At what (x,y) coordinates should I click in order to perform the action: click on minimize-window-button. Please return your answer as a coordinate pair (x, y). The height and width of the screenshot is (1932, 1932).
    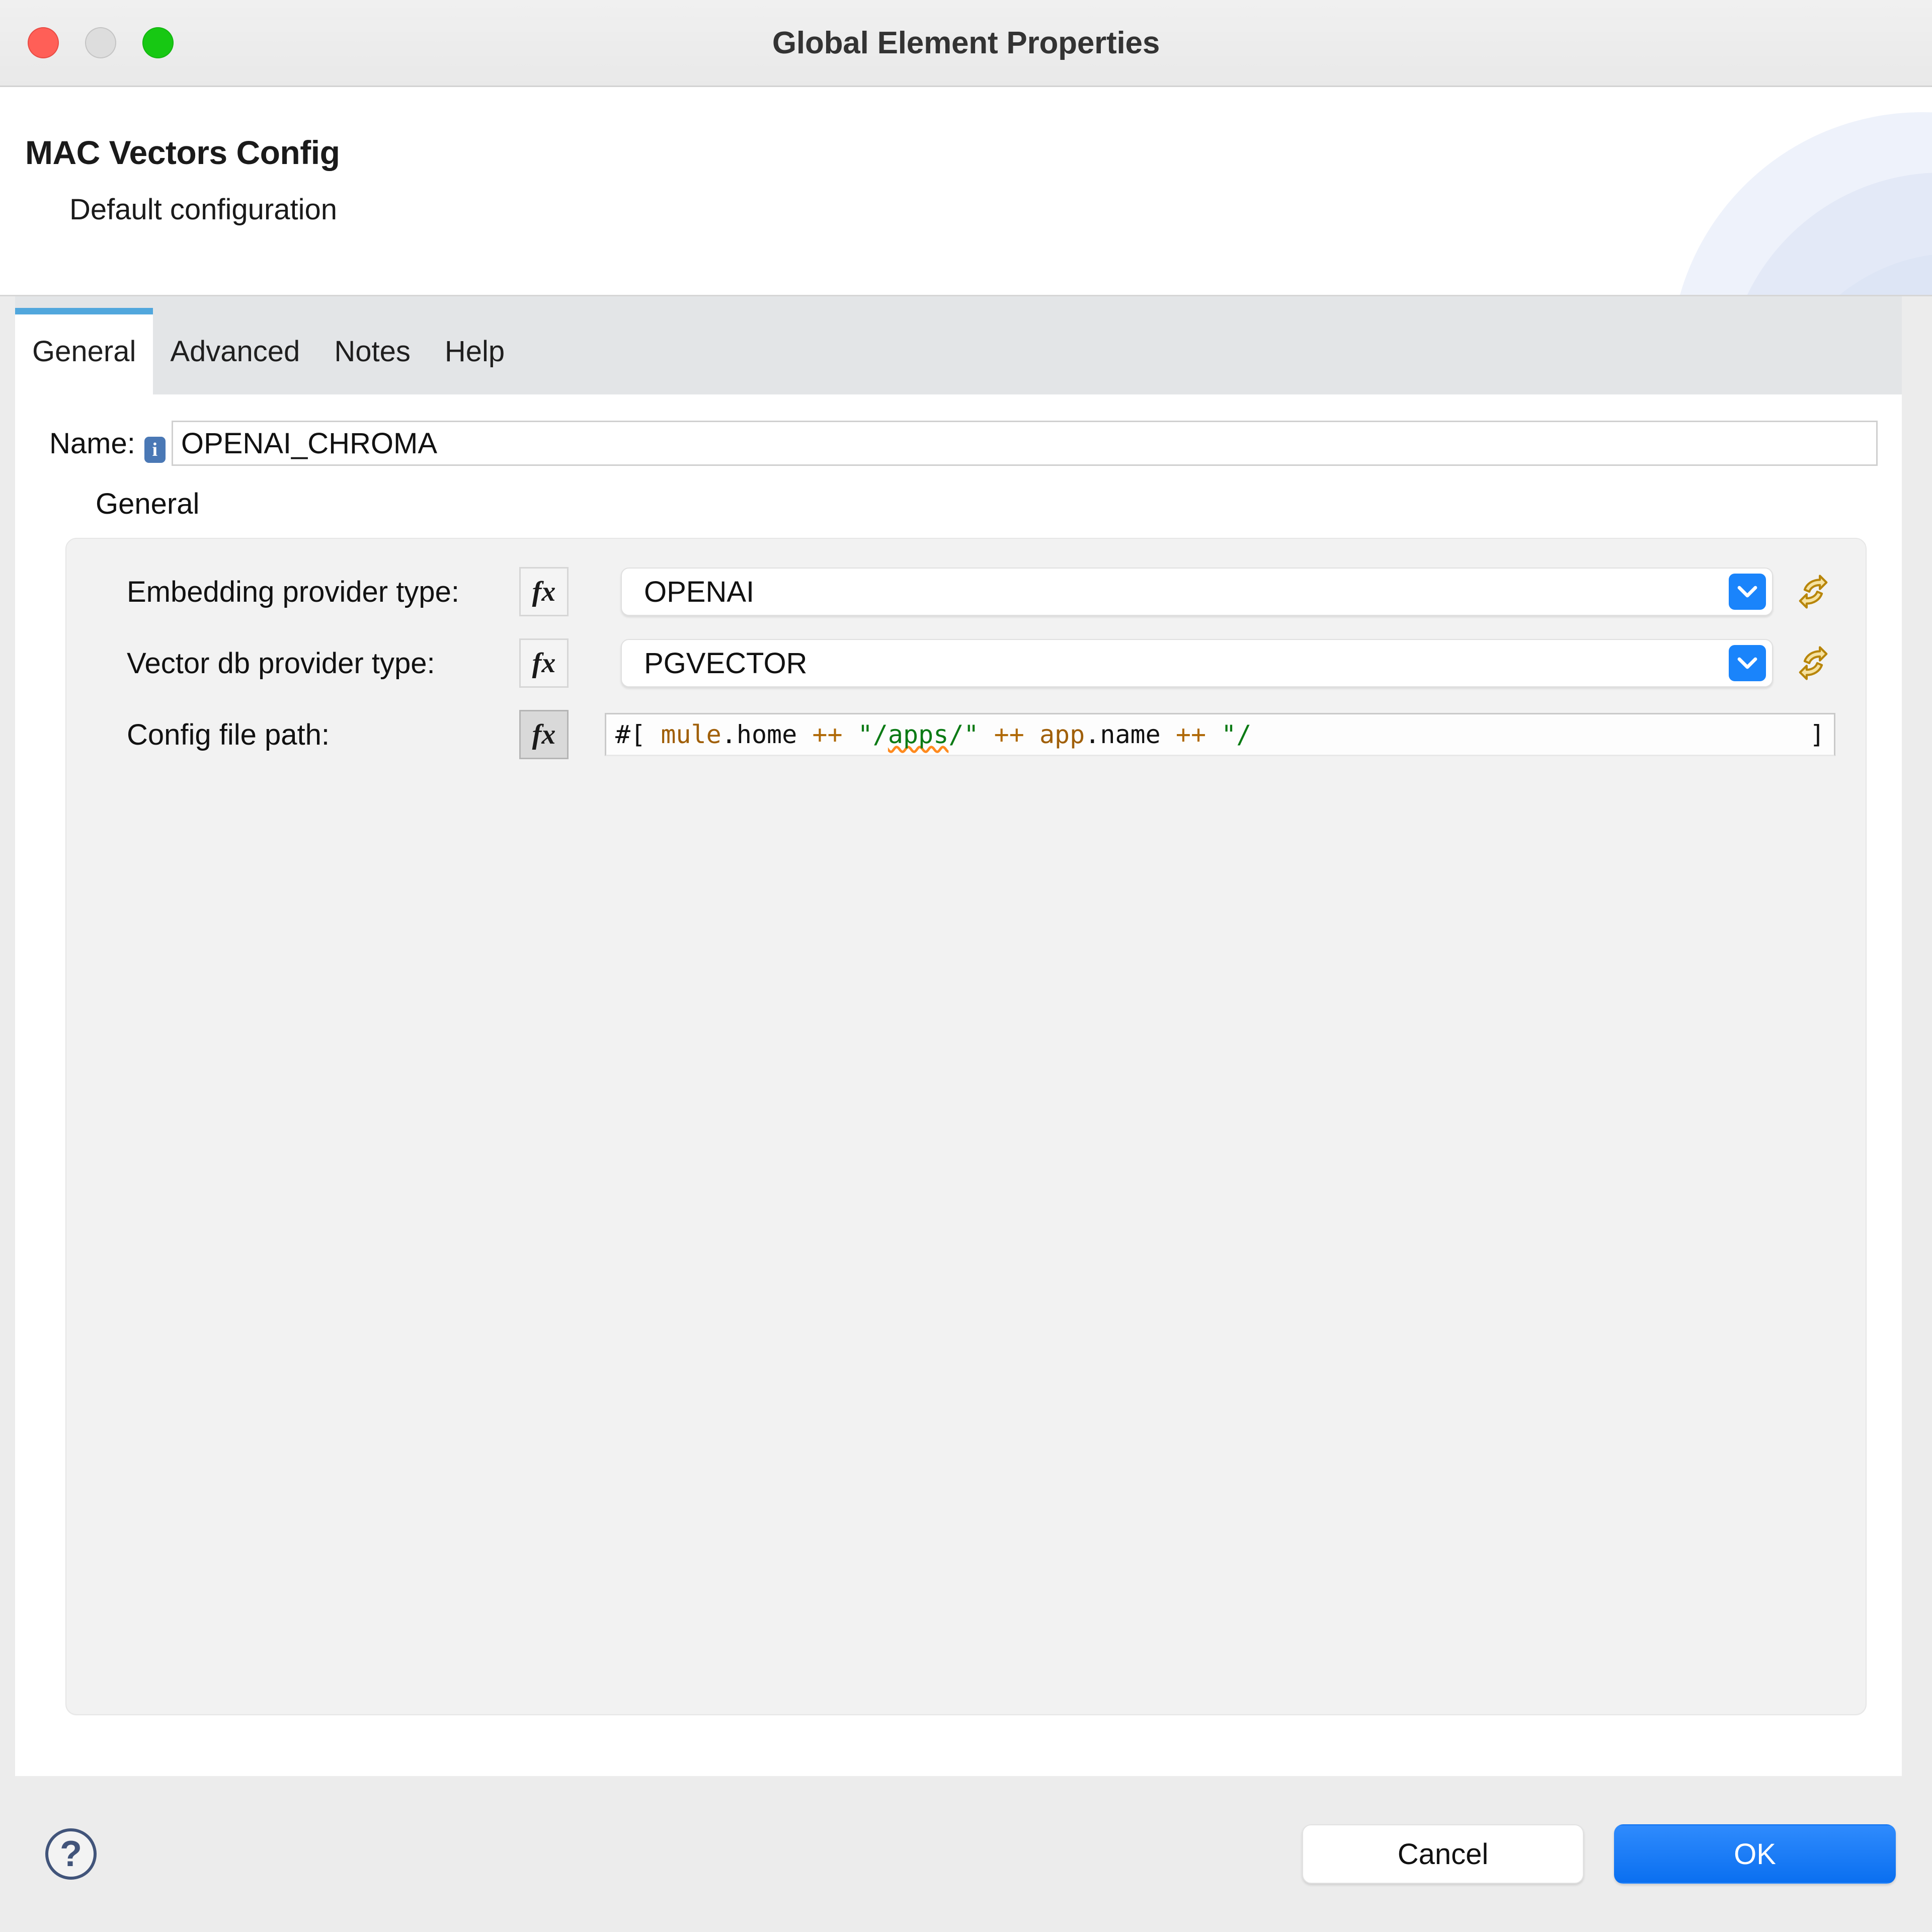
    Looking at the image, I should click on (100, 42).